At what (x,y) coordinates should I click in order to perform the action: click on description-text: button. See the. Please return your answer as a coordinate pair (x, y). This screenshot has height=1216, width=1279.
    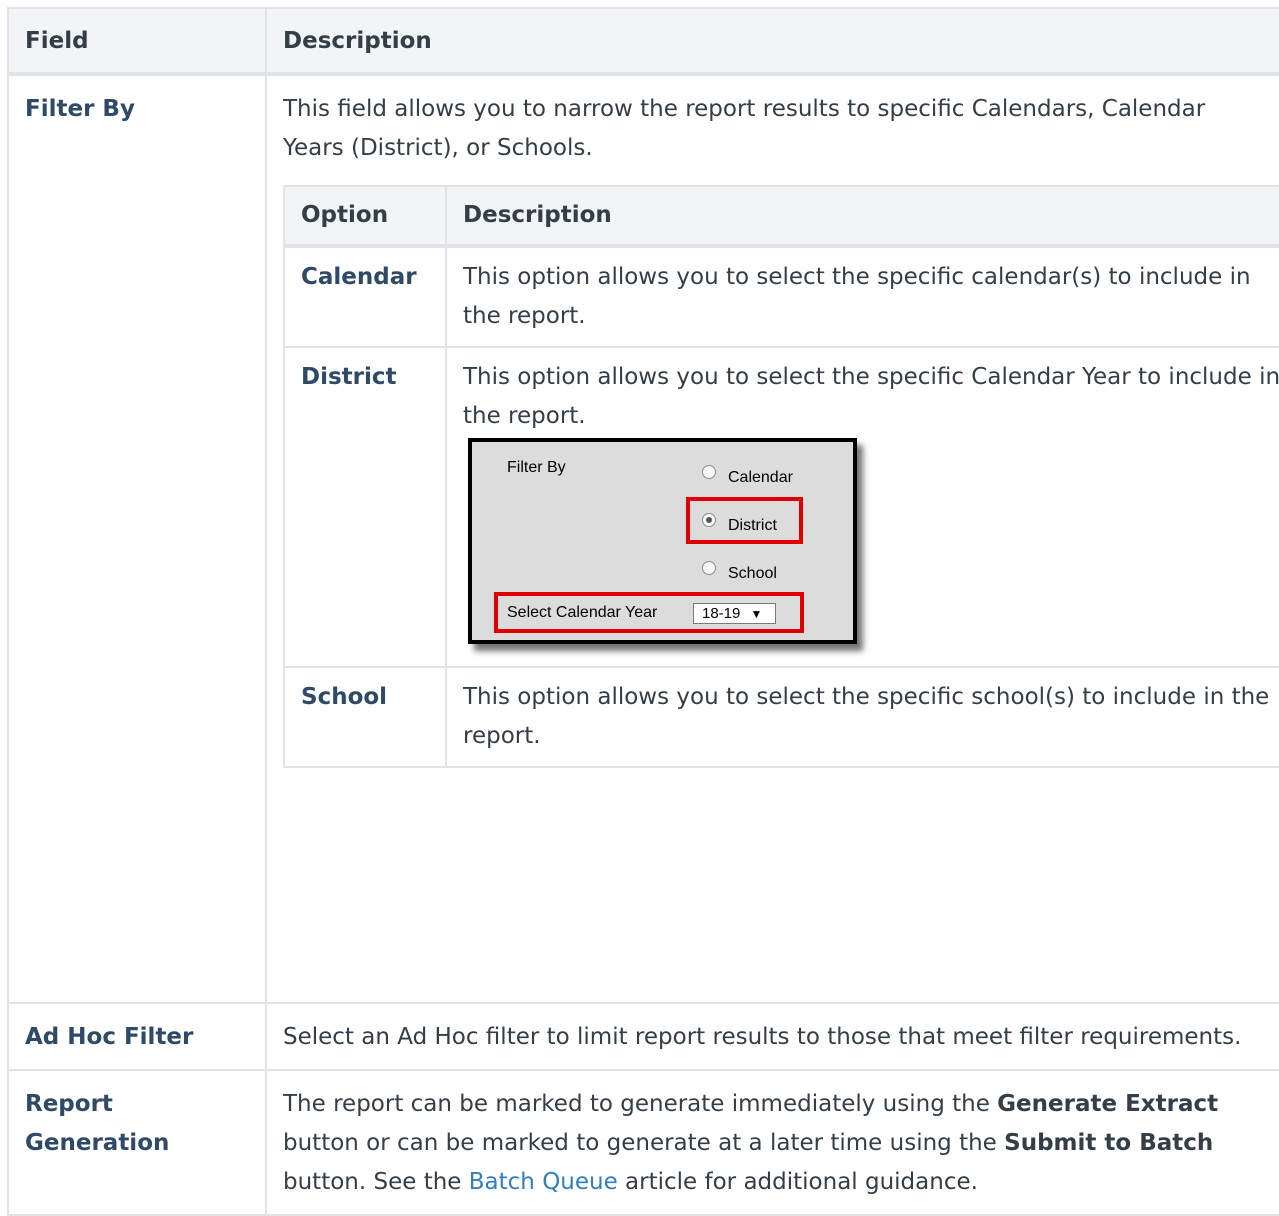
    Looking at the image, I should click on (376, 1182).